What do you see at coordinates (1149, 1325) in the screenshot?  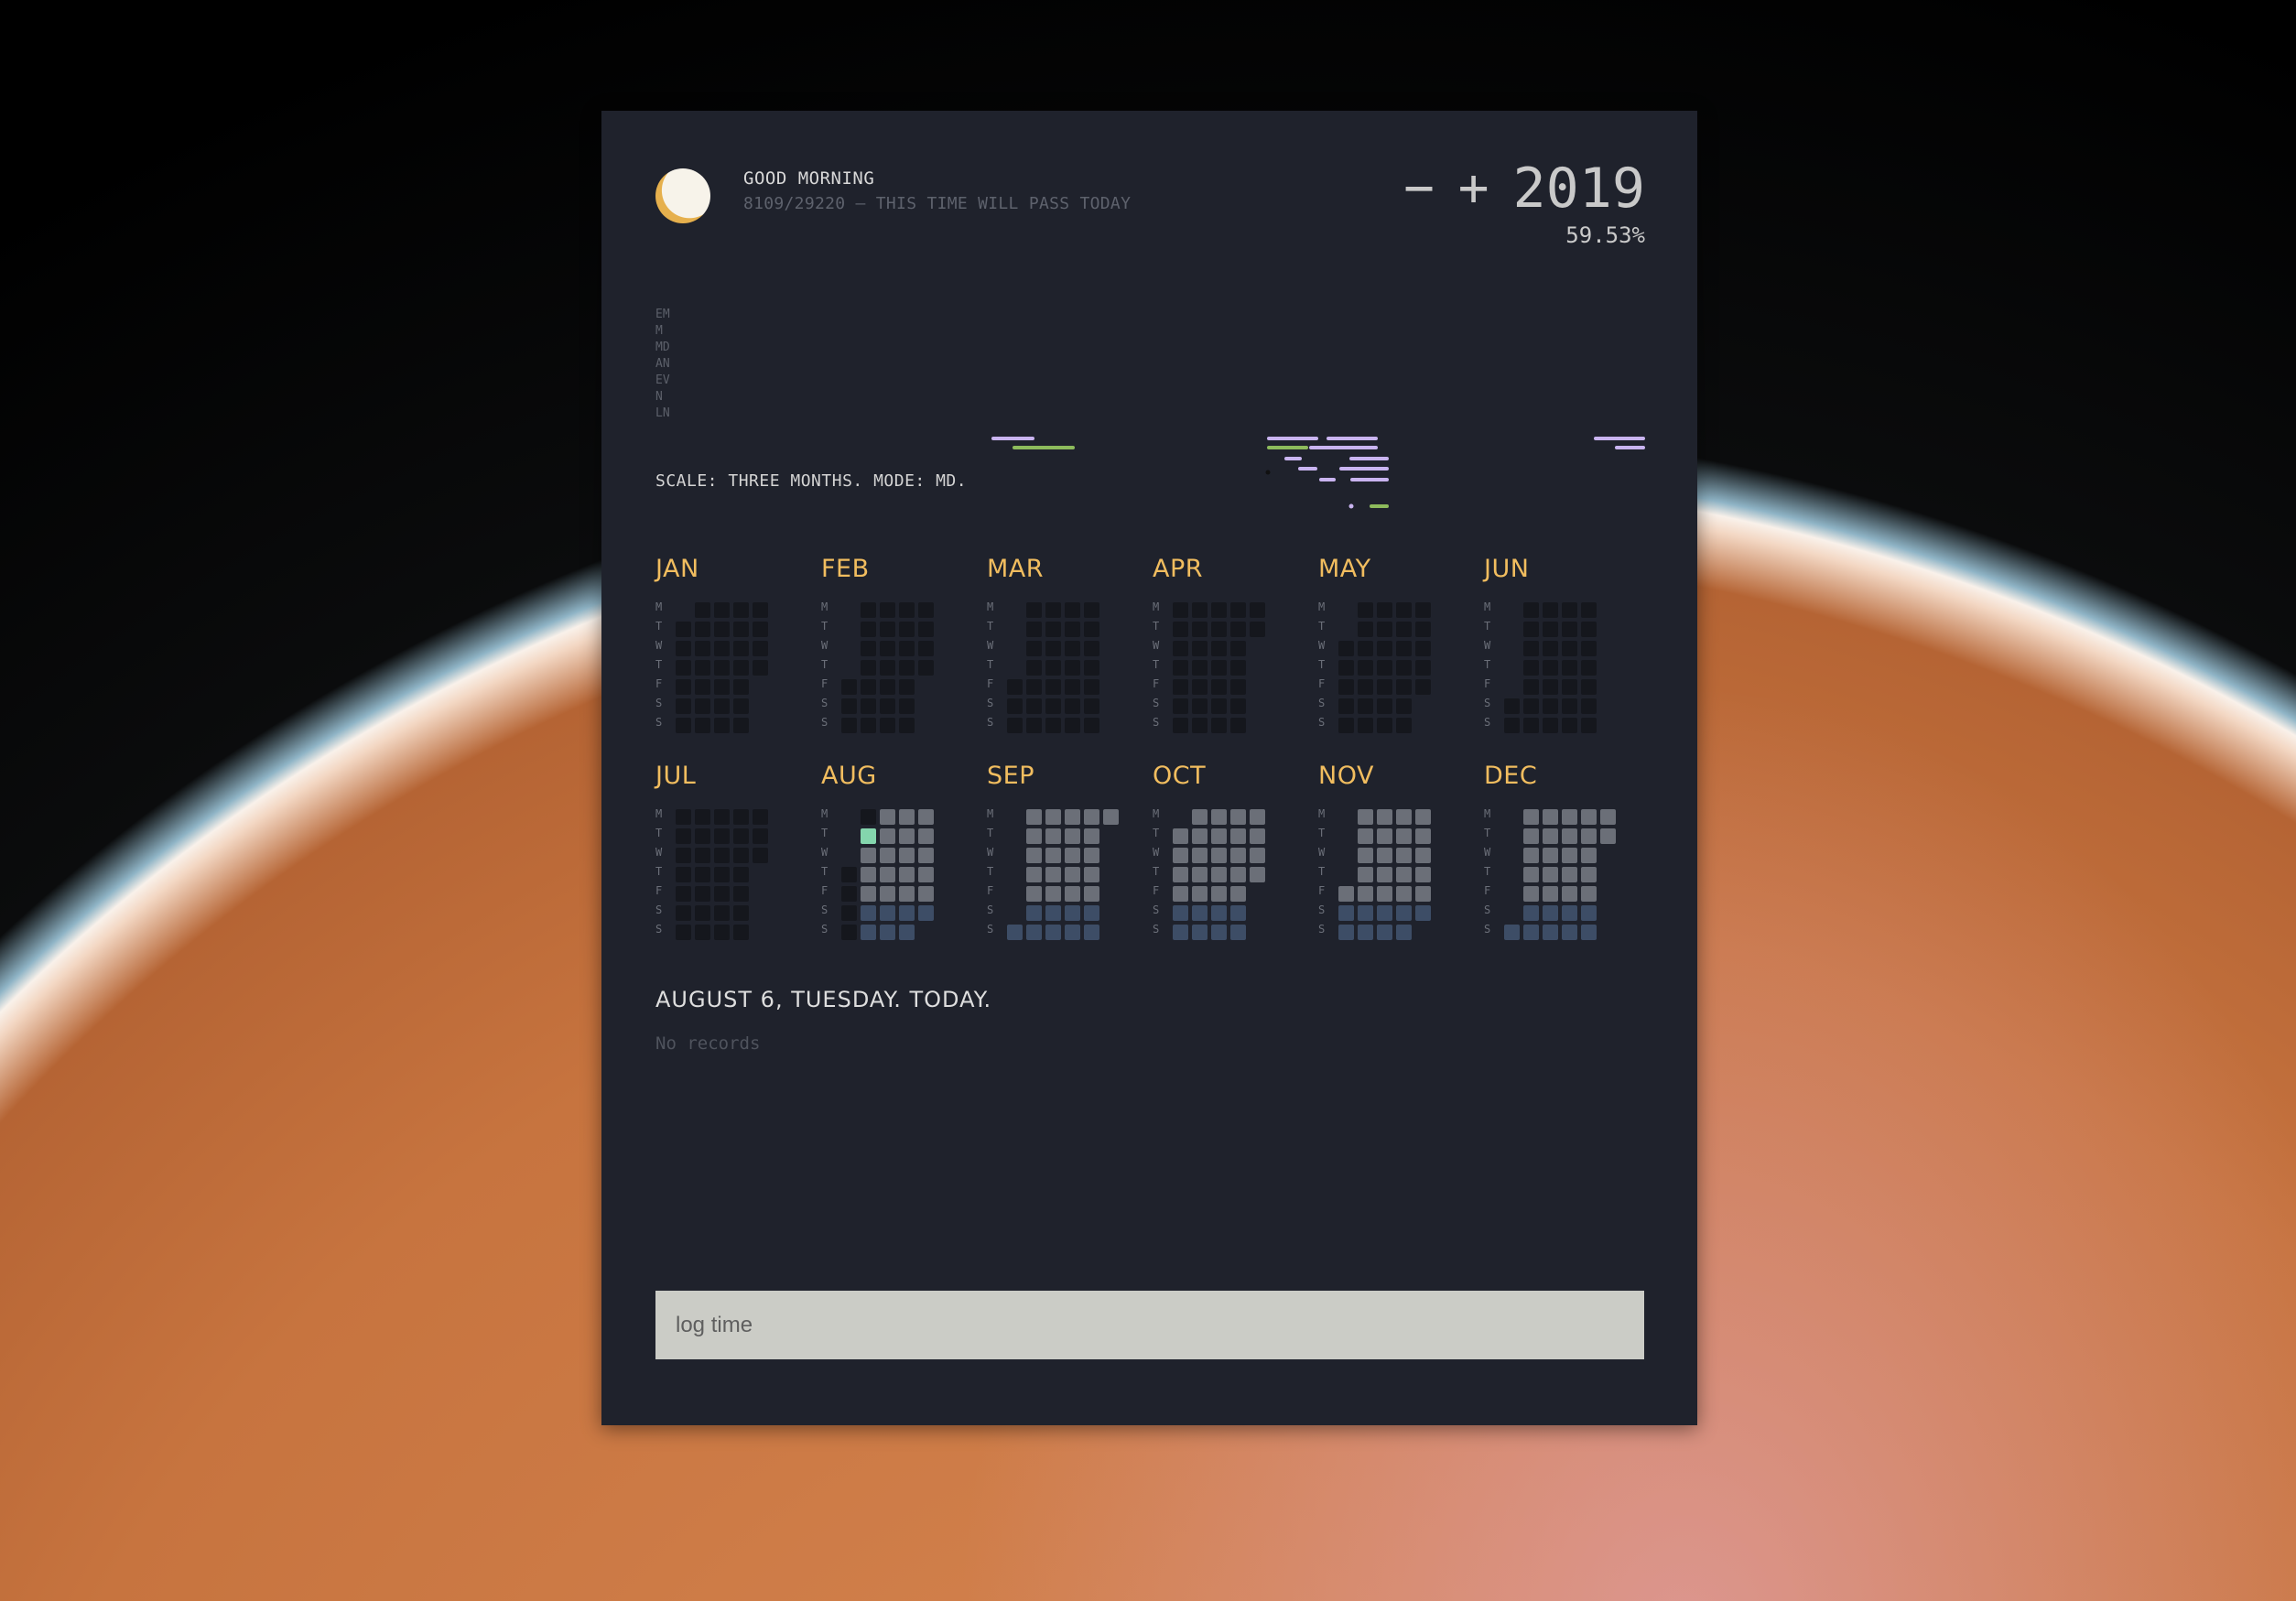 I see `log-time-input` at bounding box center [1149, 1325].